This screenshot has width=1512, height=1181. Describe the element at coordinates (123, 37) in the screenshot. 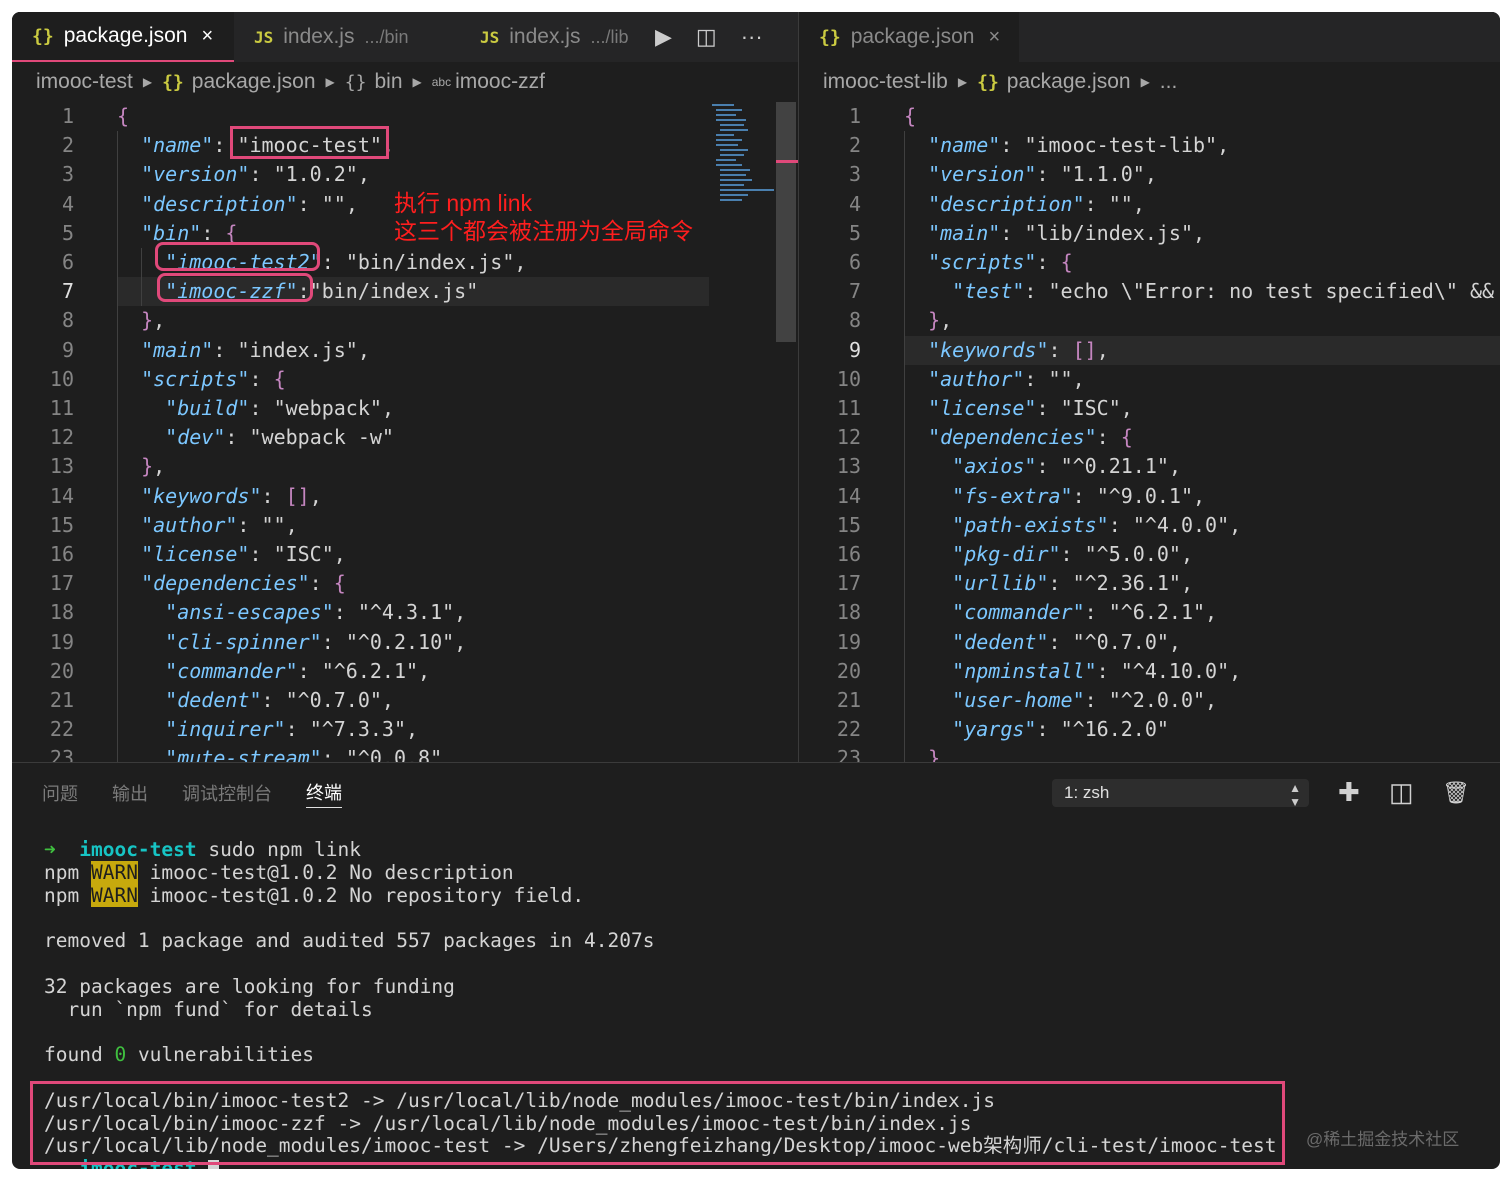

I see `tab-package-json: {} package.json ×` at that location.